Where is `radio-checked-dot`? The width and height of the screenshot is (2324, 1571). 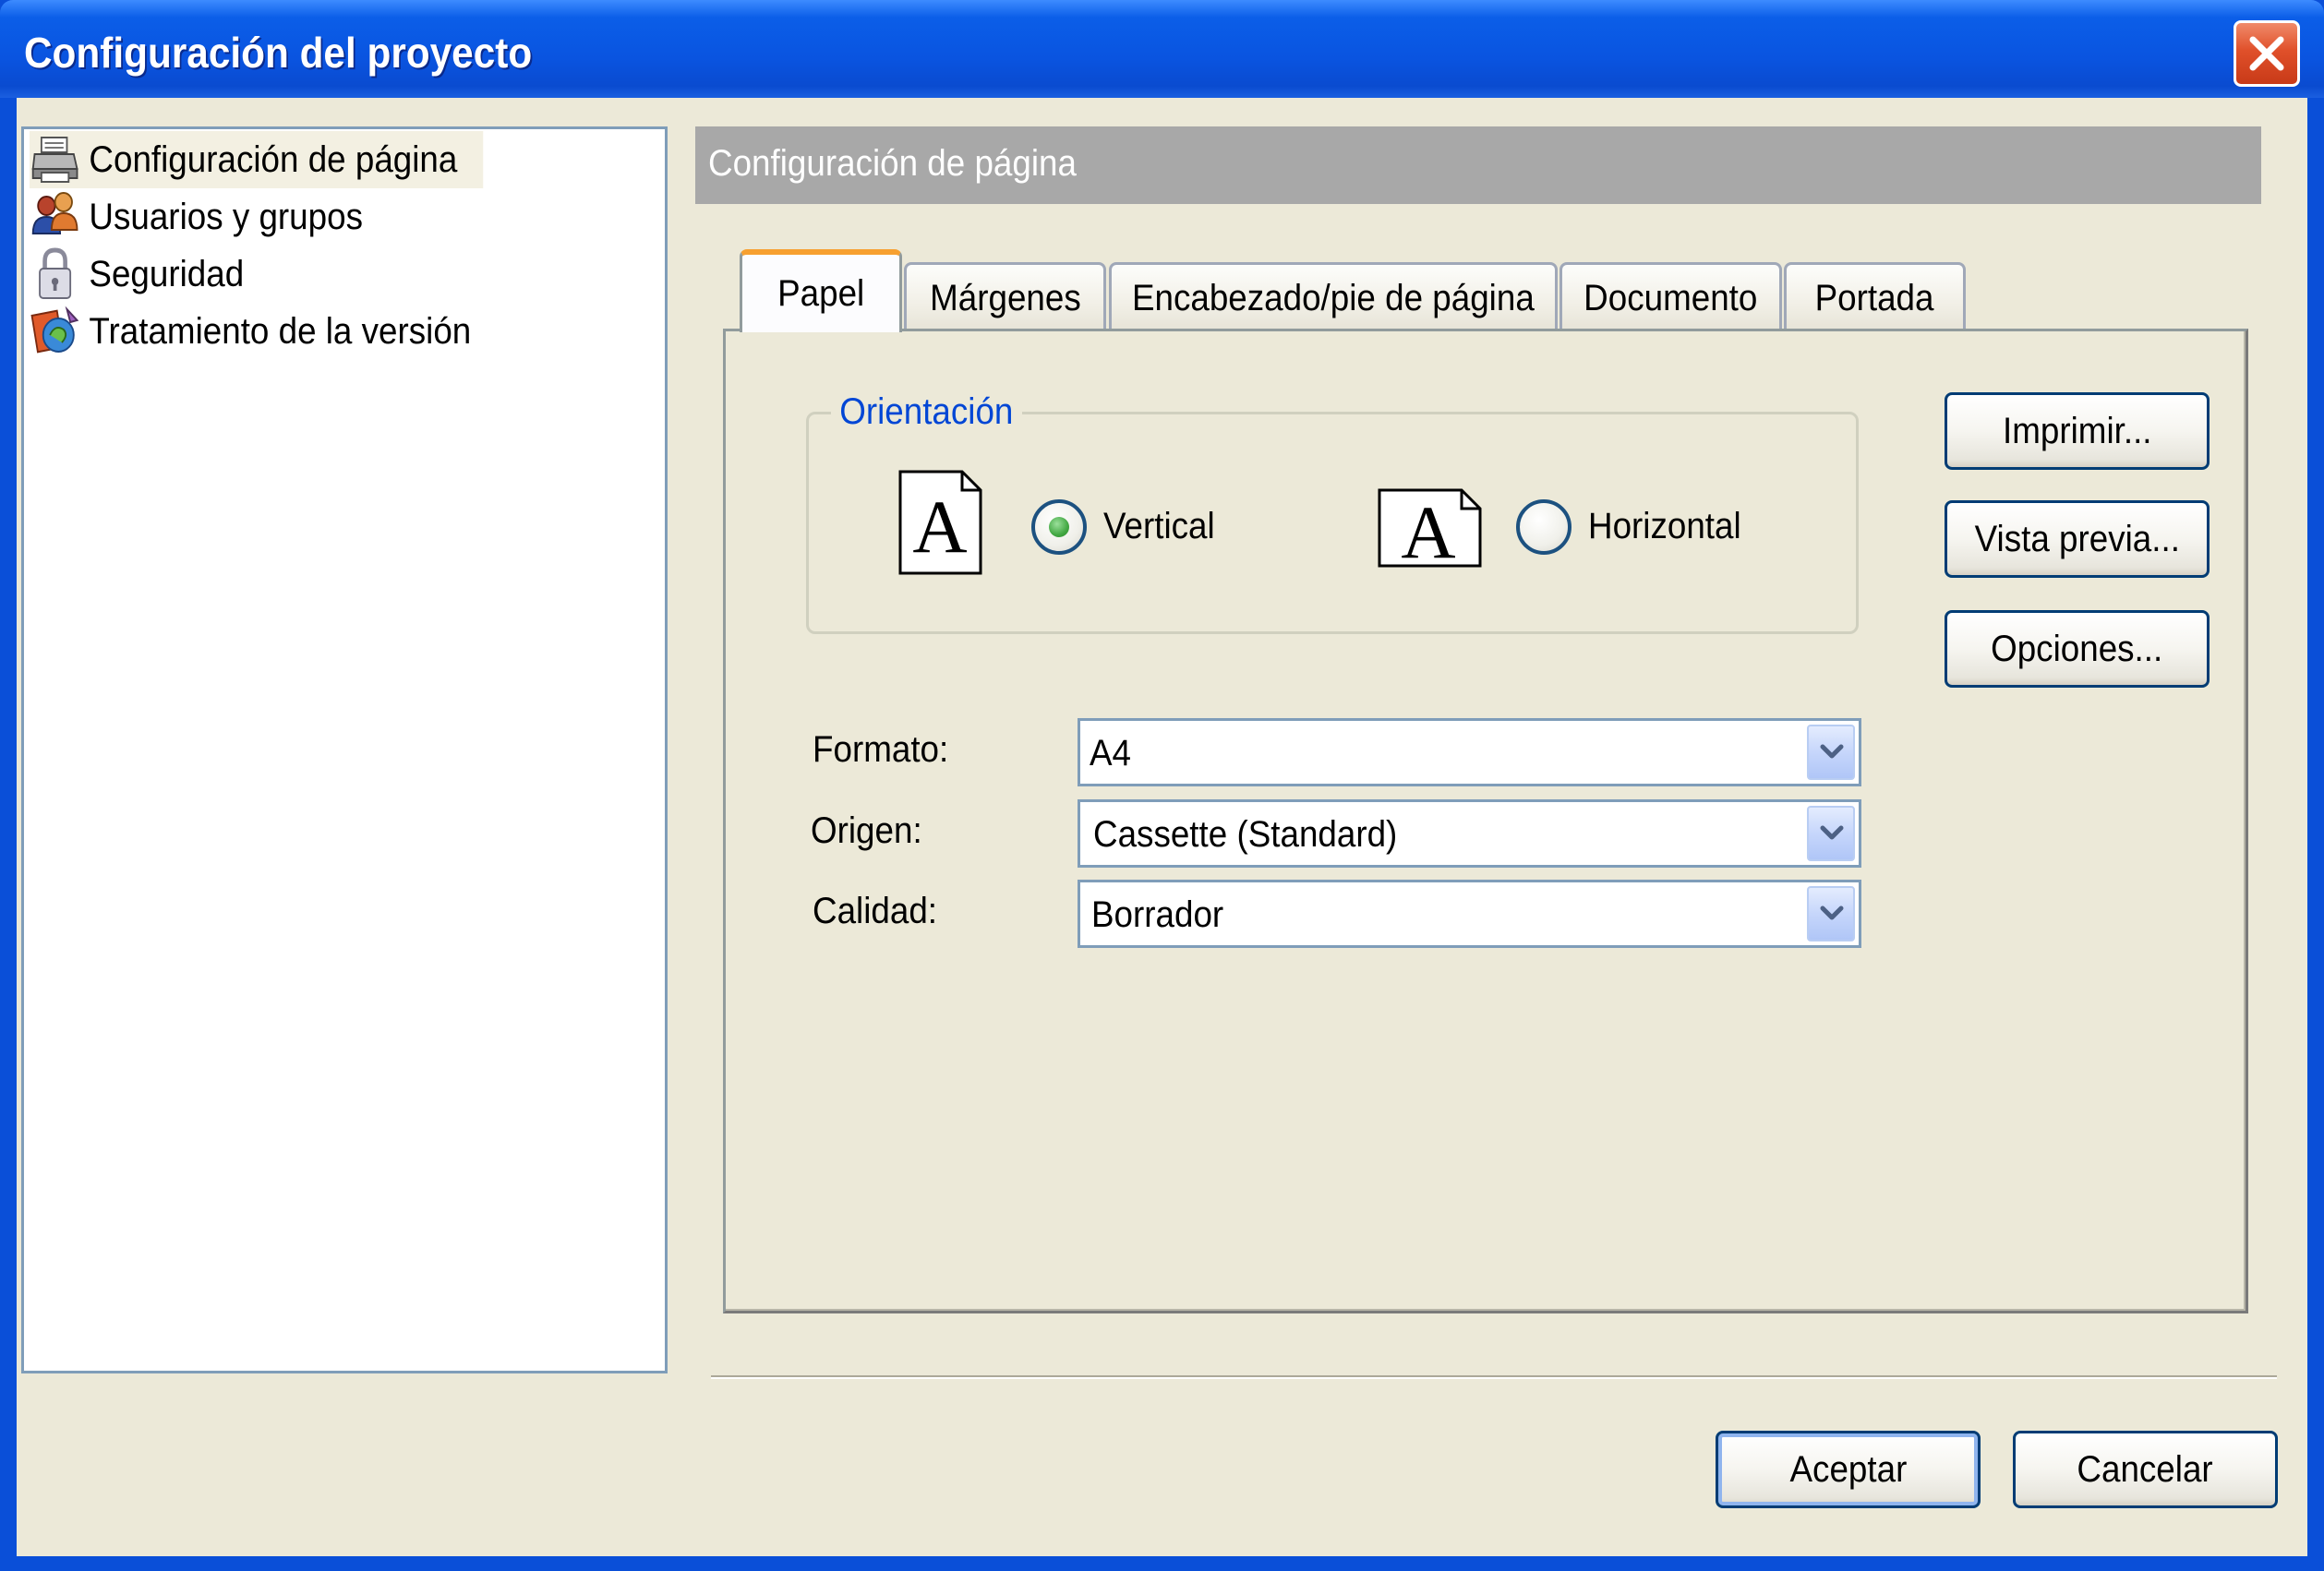 radio-checked-dot is located at coordinates (1059, 527).